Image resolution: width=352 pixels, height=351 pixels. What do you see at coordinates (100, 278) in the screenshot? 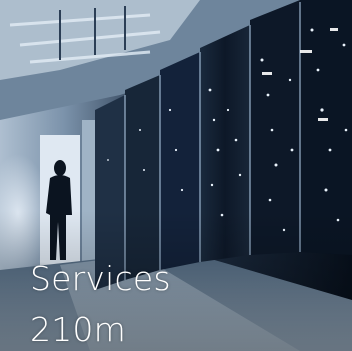
I see `tile-title: Services` at bounding box center [100, 278].